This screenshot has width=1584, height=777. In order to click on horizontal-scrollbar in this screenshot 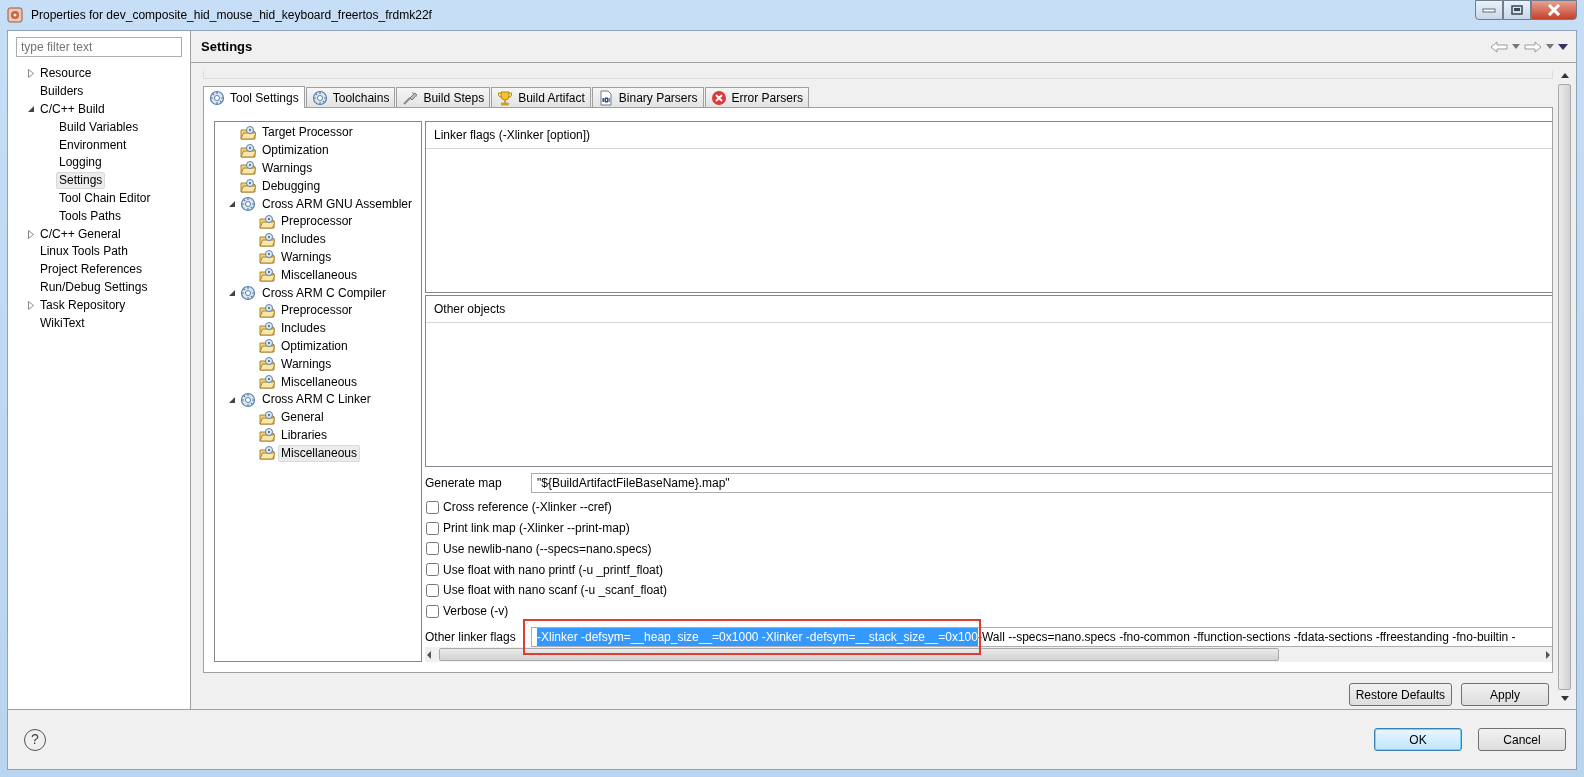, I will do `click(988, 655)`.